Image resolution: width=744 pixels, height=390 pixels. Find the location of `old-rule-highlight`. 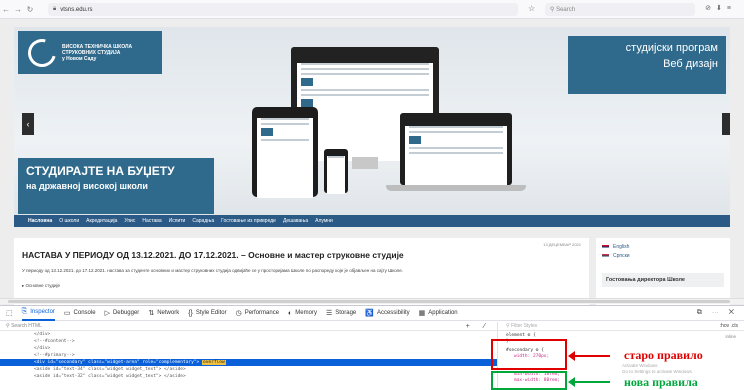

old-rule-highlight is located at coordinates (529, 354).